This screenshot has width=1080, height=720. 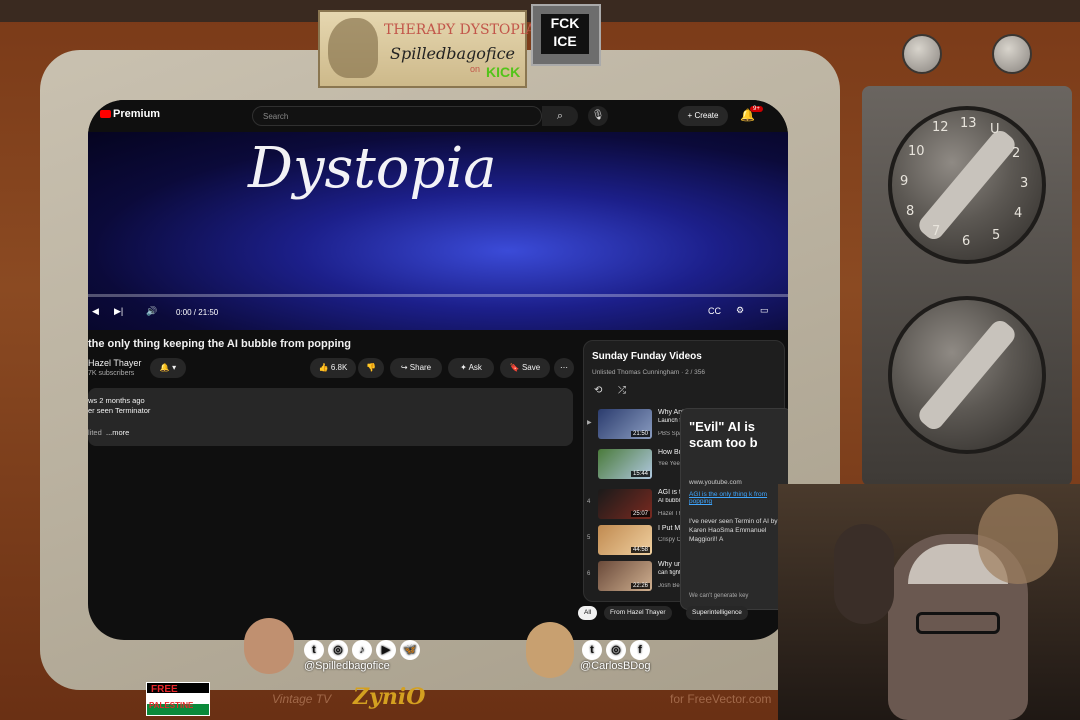 What do you see at coordinates (714, 311) in the screenshot?
I see `captions-icon: CC` at bounding box center [714, 311].